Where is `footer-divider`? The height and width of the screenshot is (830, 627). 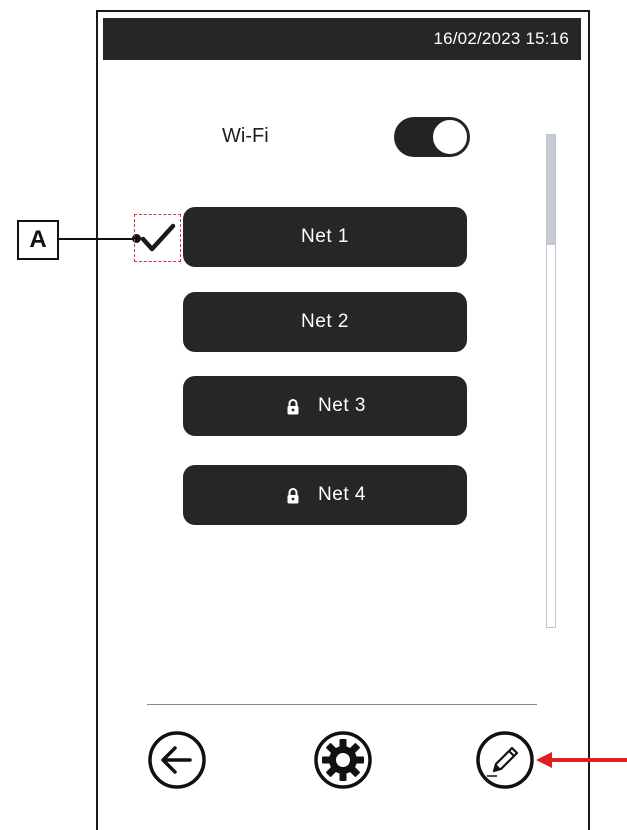
footer-divider is located at coordinates (342, 704).